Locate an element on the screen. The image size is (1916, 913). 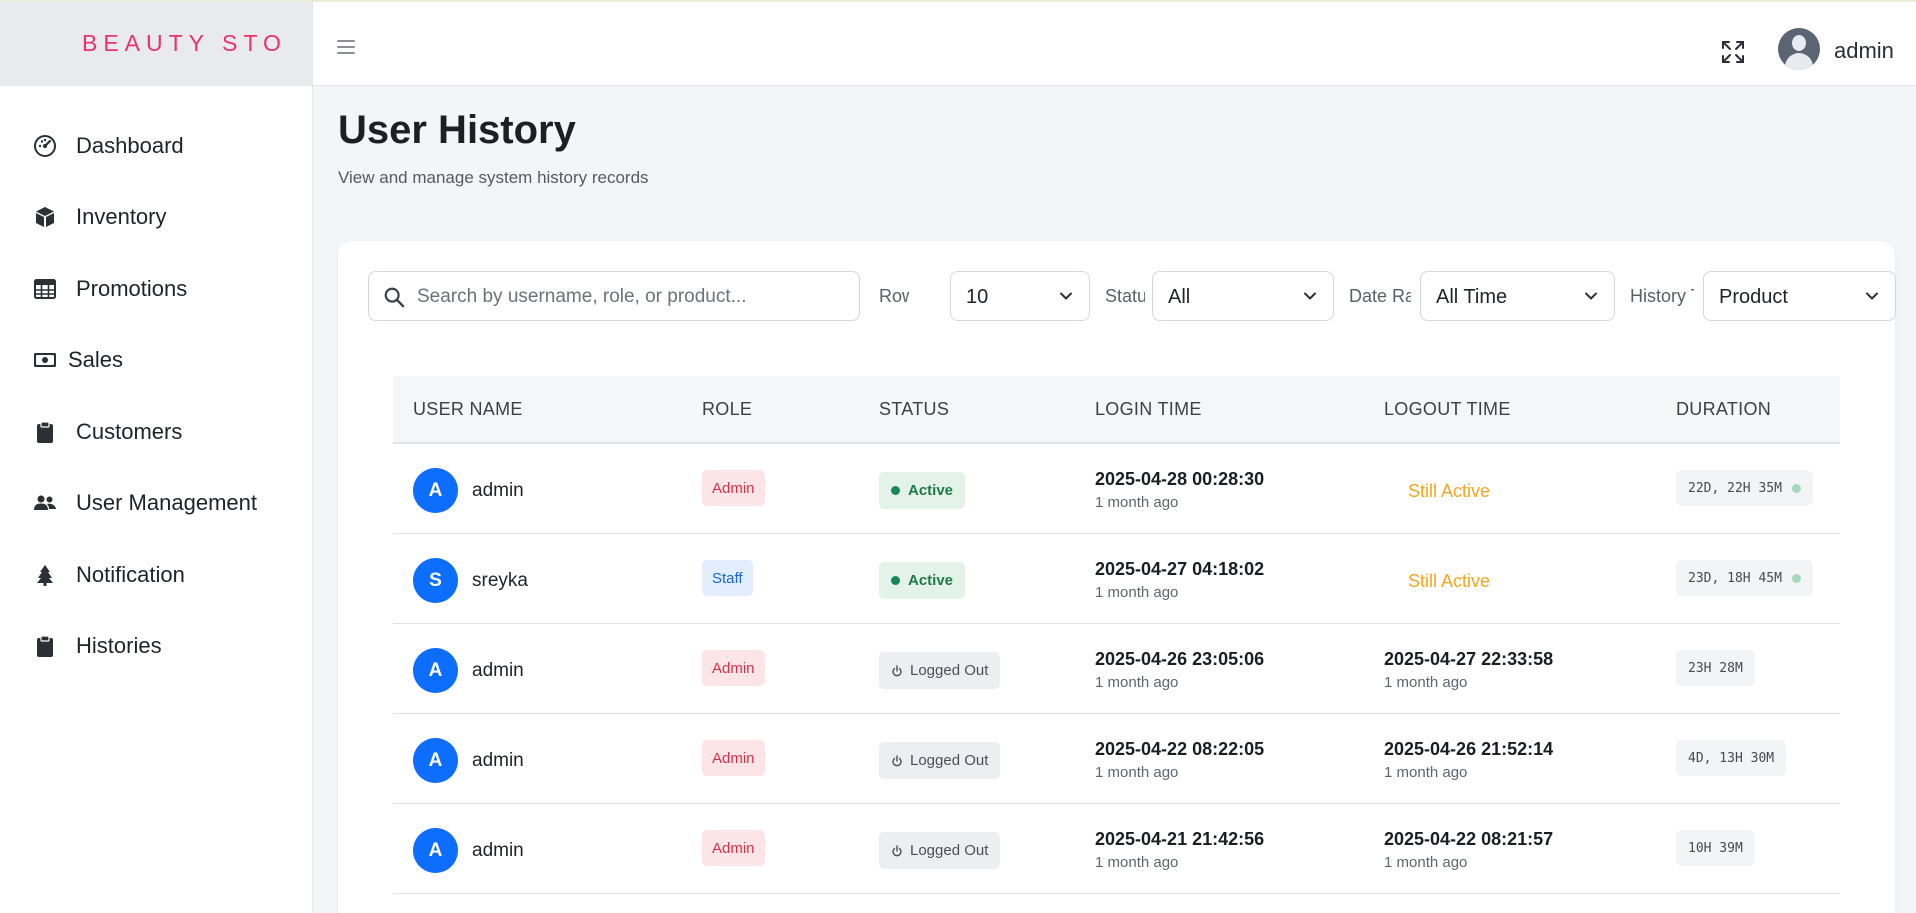
login-time: 2025-04-26 23:05:06 is located at coordinates (1180, 659).